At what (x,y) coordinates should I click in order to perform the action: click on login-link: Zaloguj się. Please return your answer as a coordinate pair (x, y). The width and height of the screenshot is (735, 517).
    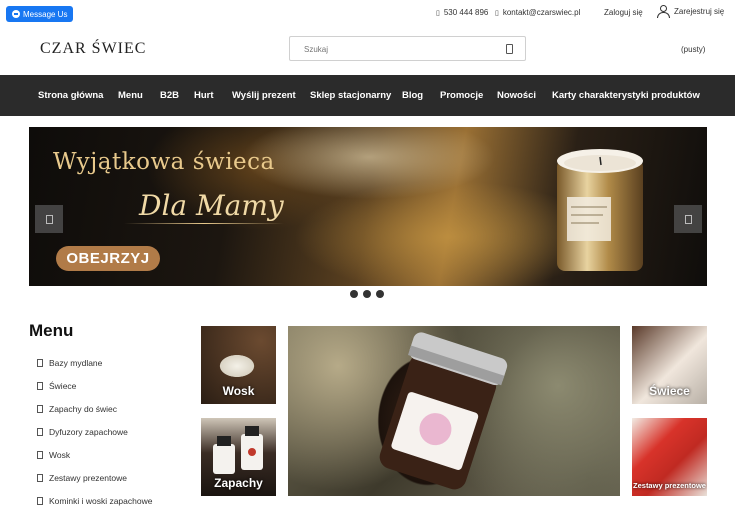
    Looking at the image, I should click on (623, 12).